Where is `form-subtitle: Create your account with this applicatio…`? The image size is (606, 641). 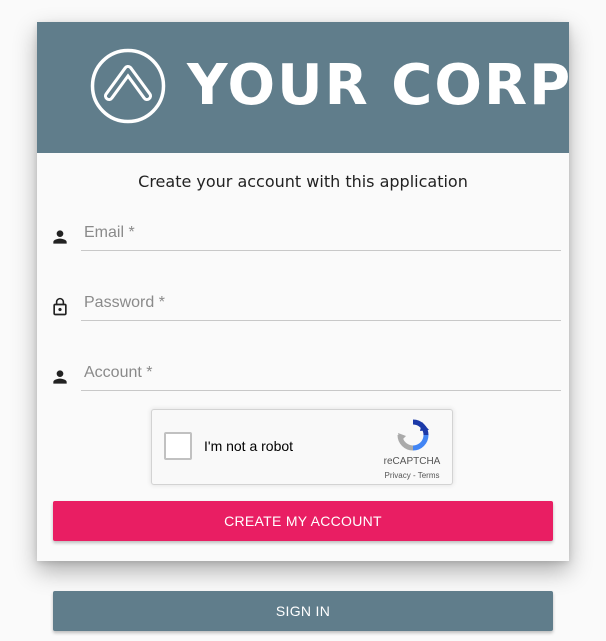
form-subtitle: Create your account with this applicatio… is located at coordinates (303, 181).